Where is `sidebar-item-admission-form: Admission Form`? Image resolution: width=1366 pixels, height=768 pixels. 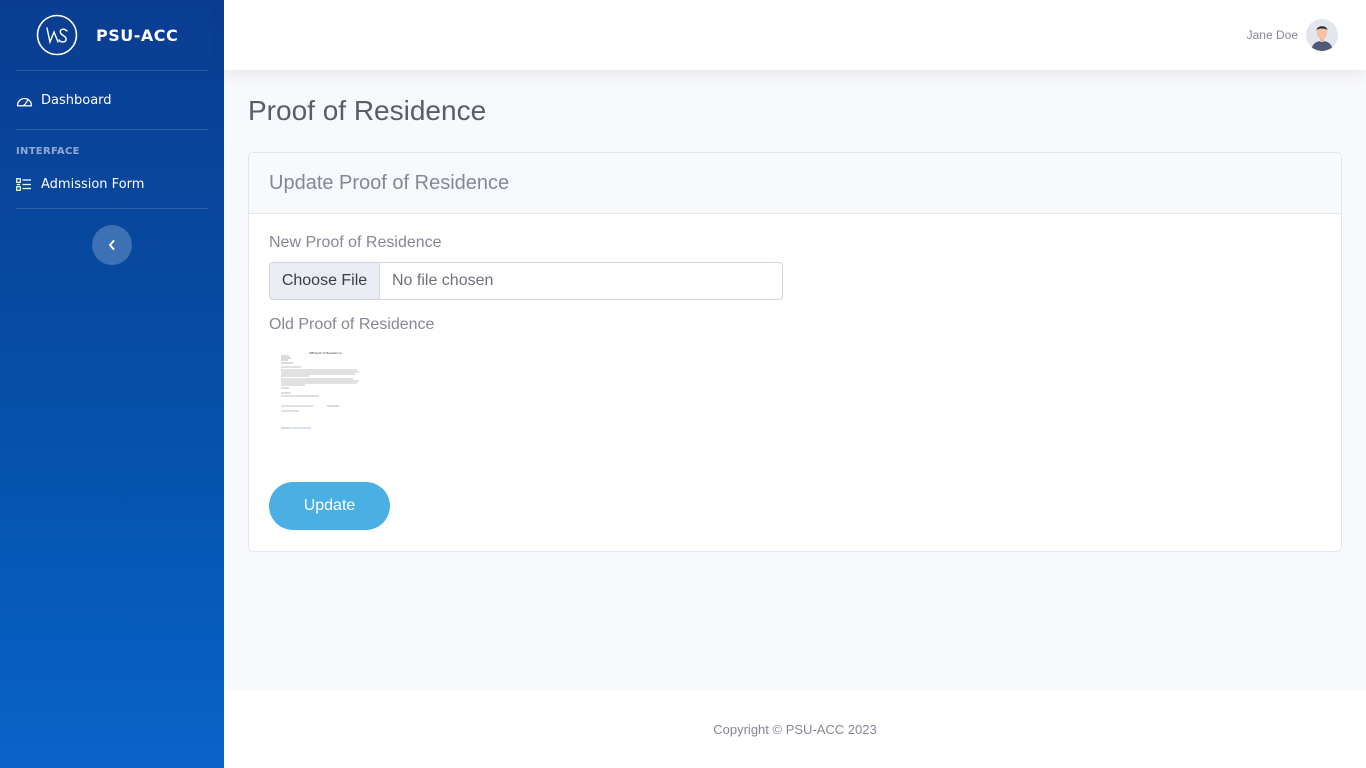 sidebar-item-admission-form: Admission Form is located at coordinates (112, 184).